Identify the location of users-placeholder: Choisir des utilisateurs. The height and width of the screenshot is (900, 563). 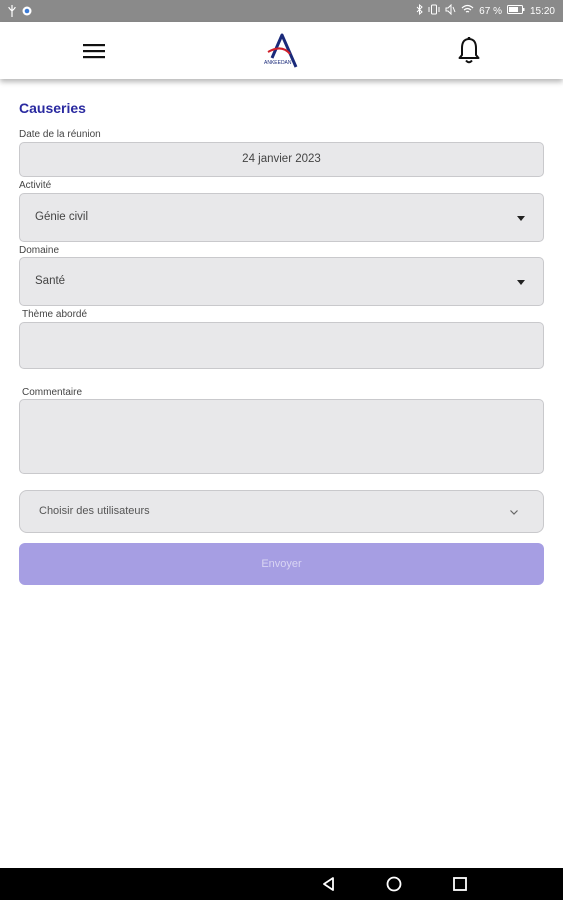
(94, 511).